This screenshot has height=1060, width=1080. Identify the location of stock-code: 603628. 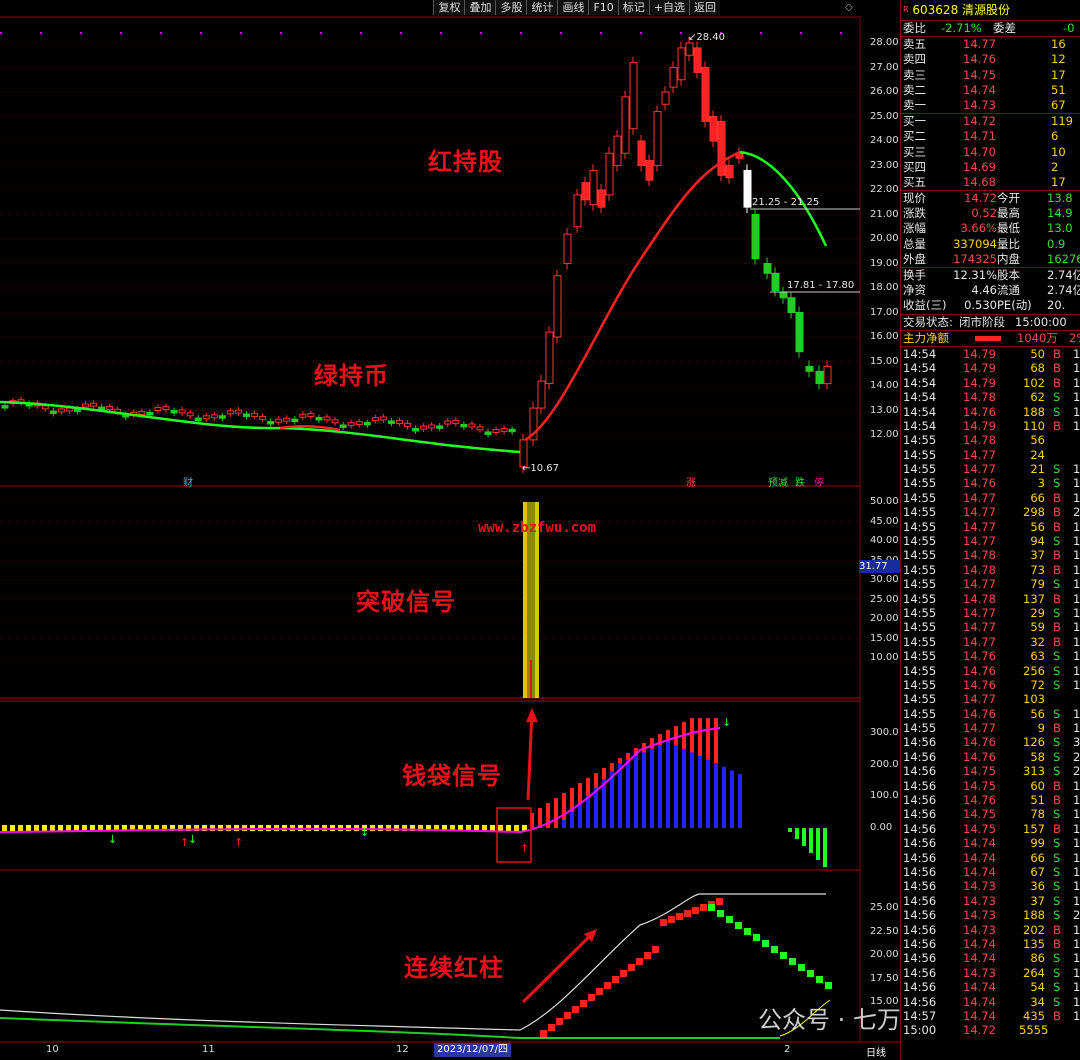
(935, 10).